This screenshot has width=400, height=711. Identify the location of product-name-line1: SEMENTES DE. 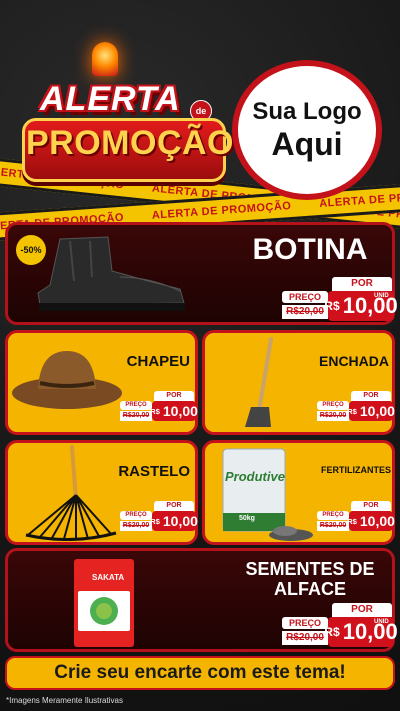
(310, 569).